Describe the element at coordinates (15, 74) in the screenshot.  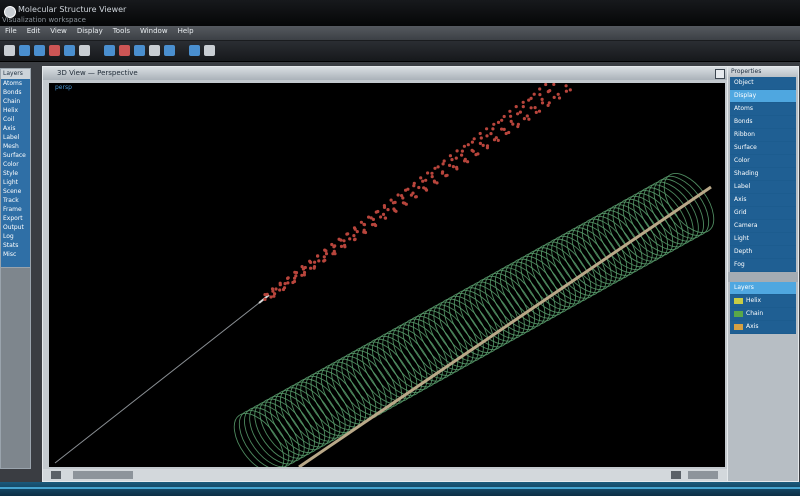
I see `layers-panel-header: Layers` at that location.